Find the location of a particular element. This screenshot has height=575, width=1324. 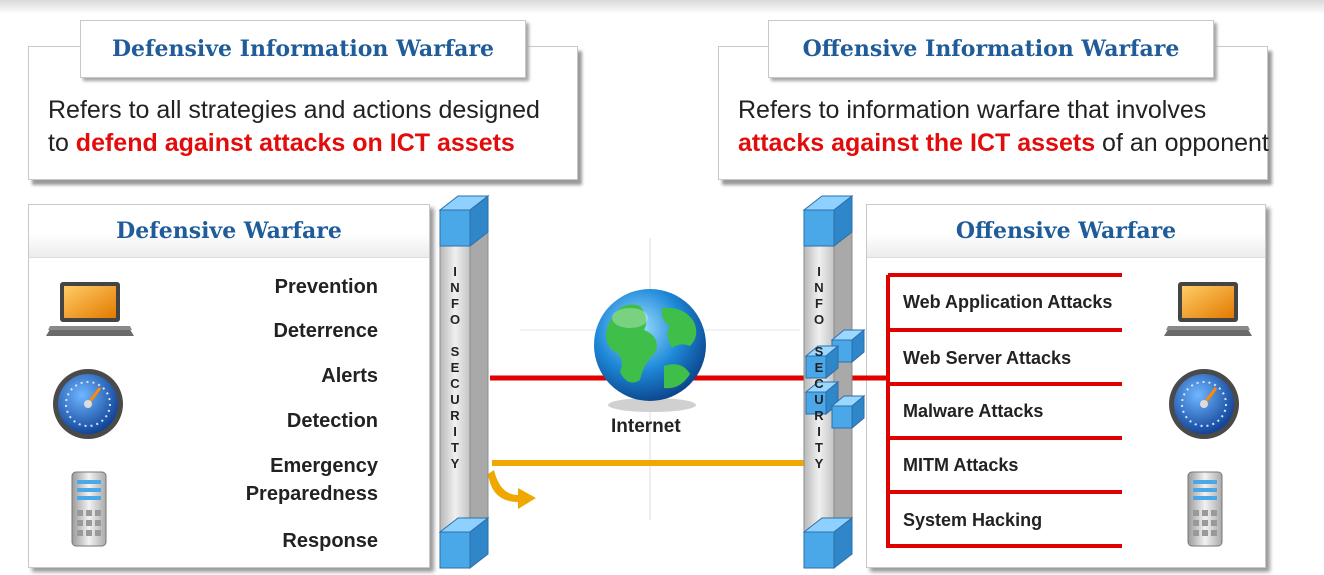

globe-icon is located at coordinates (650, 350).